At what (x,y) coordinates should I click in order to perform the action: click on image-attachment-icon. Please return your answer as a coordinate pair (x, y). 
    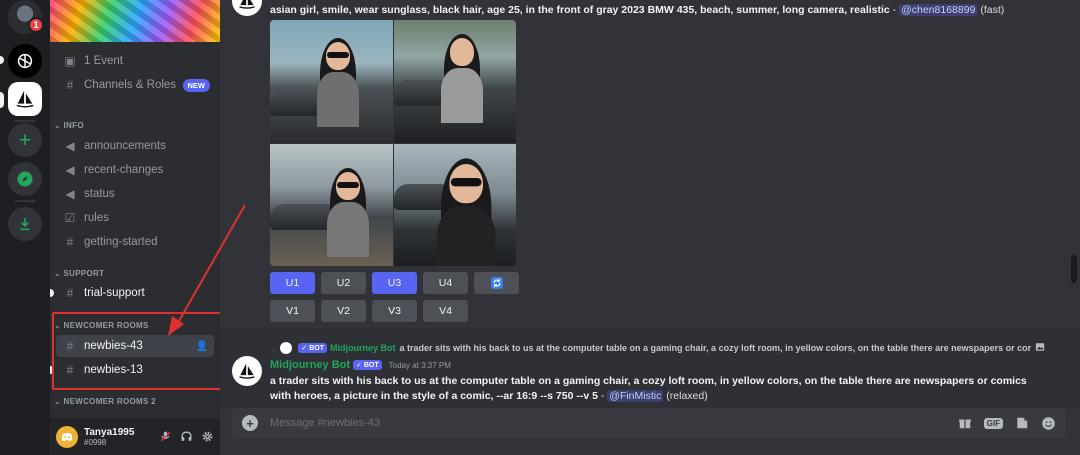
    Looking at the image, I should click on (1040, 348).